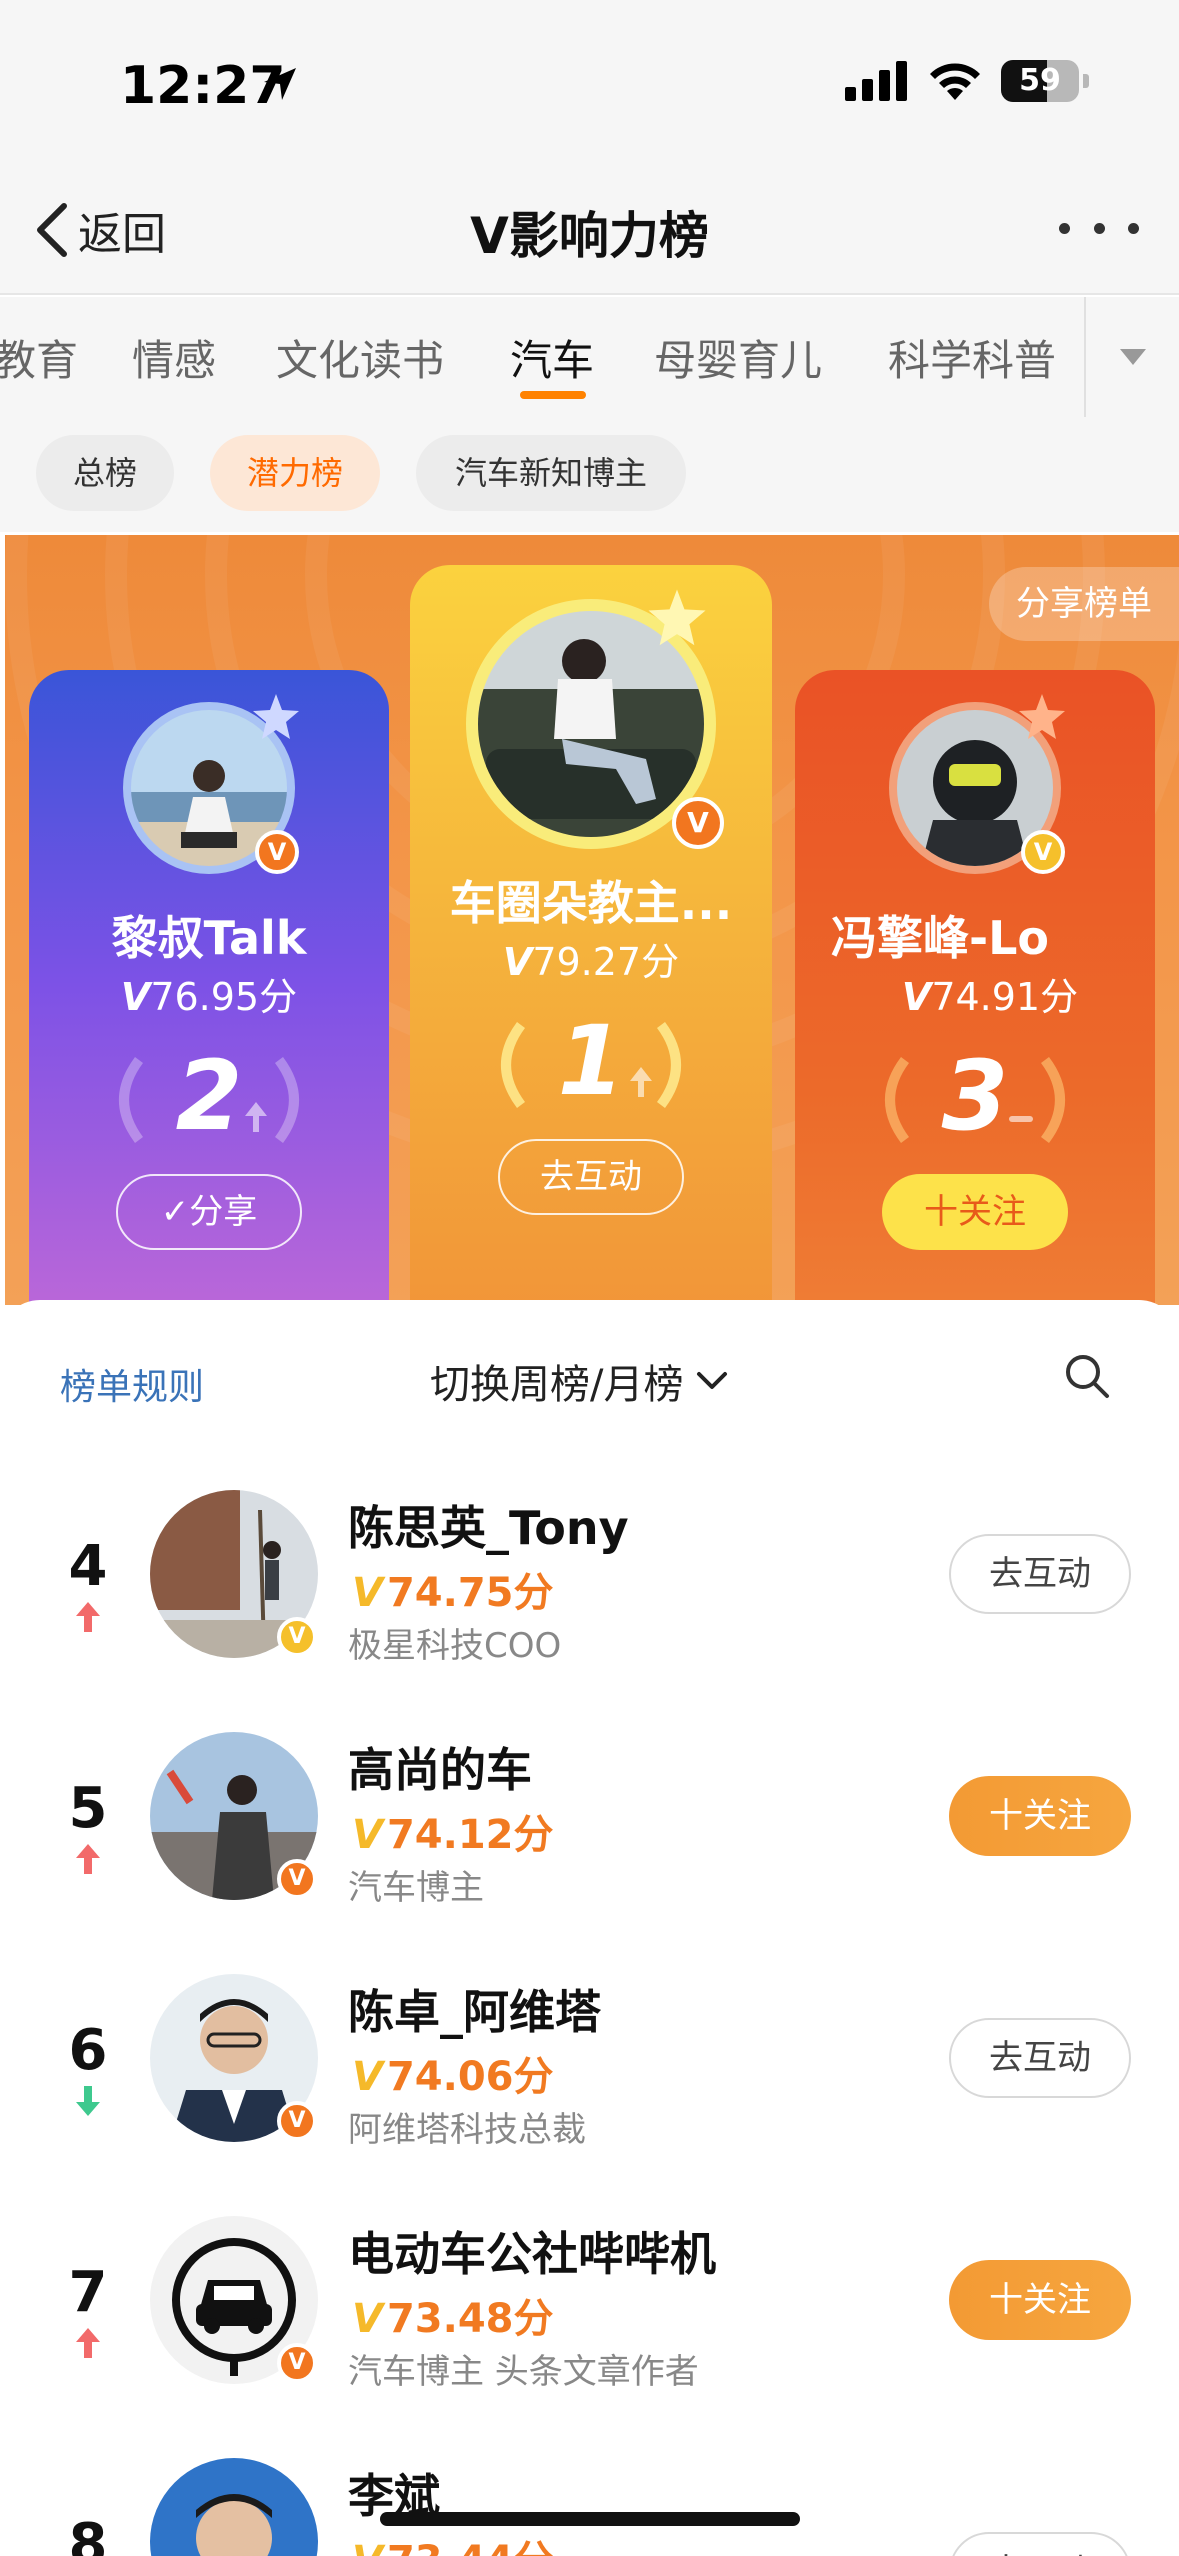  Describe the element at coordinates (975, 935) in the screenshot. I see `podium-name: 冯擎峰-Lo` at that location.